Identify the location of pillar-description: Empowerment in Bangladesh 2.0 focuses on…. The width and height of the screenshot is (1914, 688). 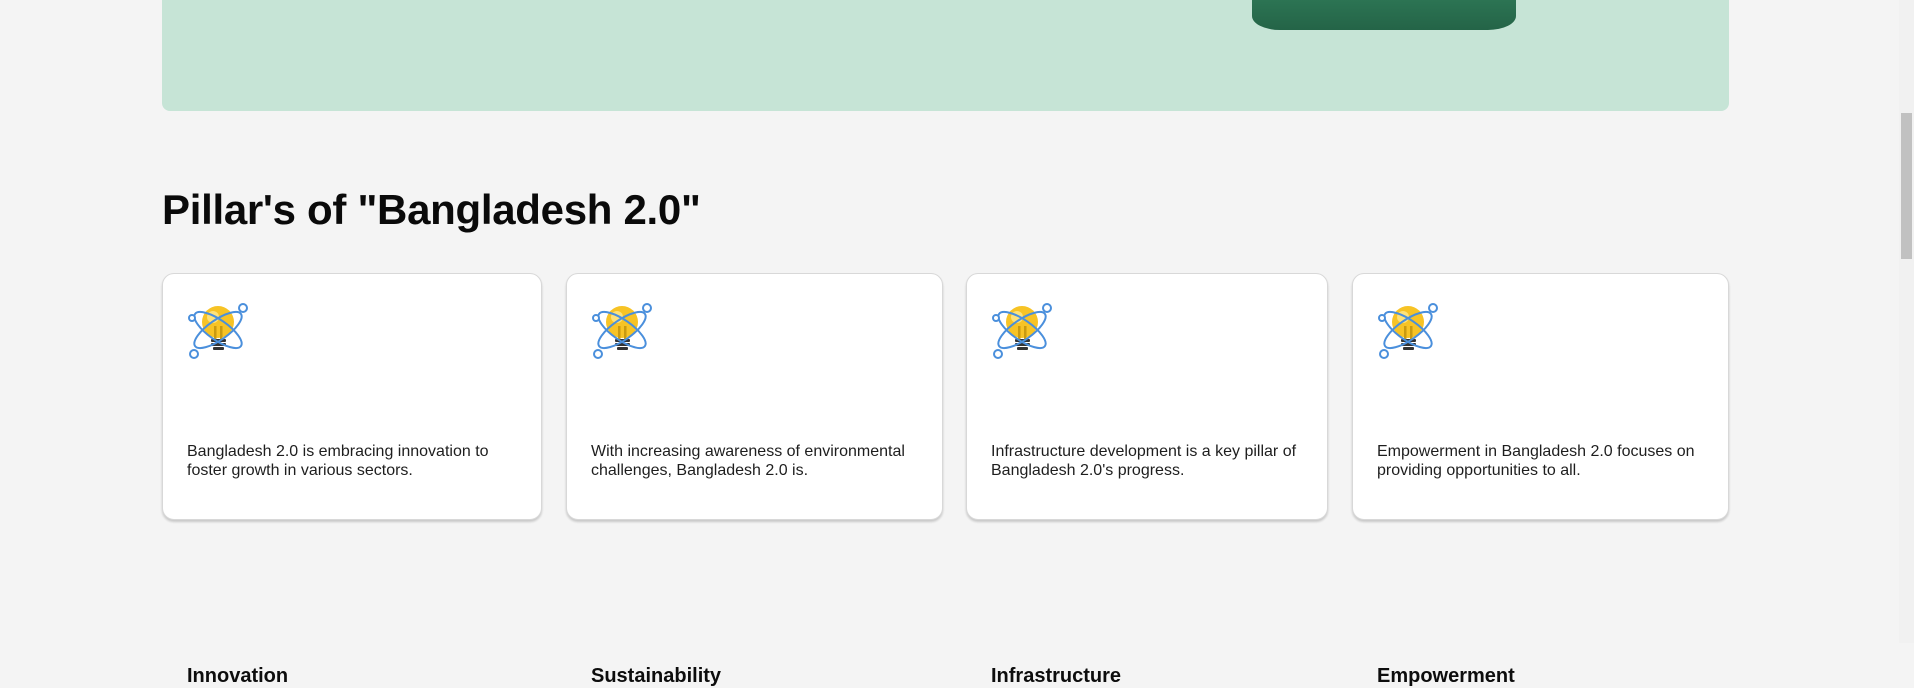
(1536, 461).